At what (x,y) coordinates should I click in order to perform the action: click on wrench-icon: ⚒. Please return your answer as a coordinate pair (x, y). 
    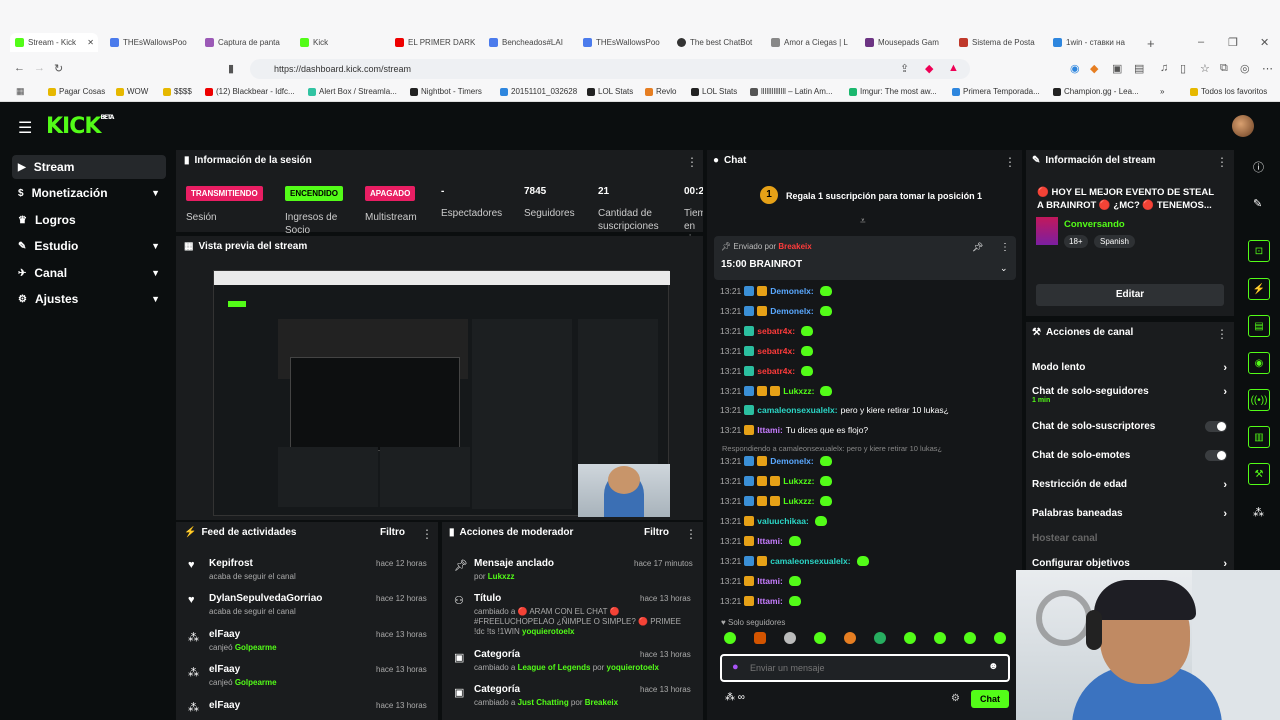
    Looking at the image, I should click on (1259, 474).